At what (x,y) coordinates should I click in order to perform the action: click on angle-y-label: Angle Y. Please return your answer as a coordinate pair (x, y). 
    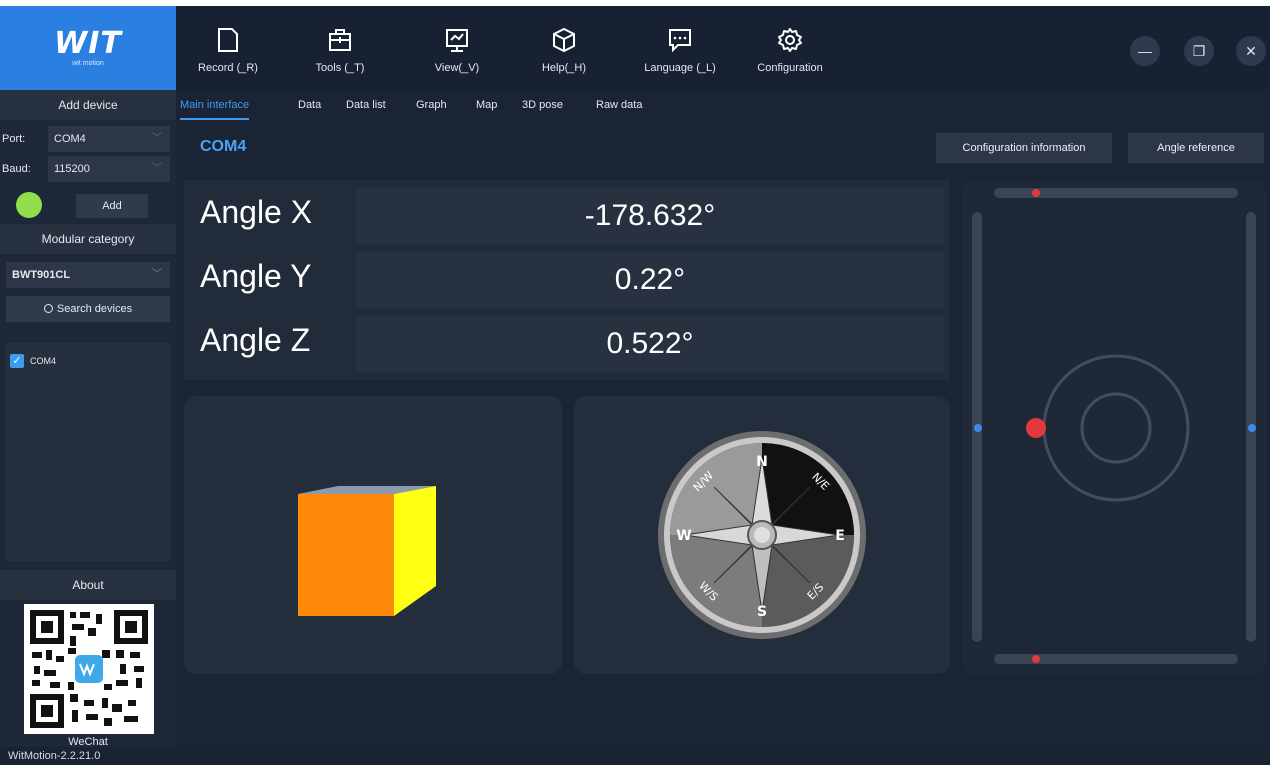
    Looking at the image, I should click on (256, 276).